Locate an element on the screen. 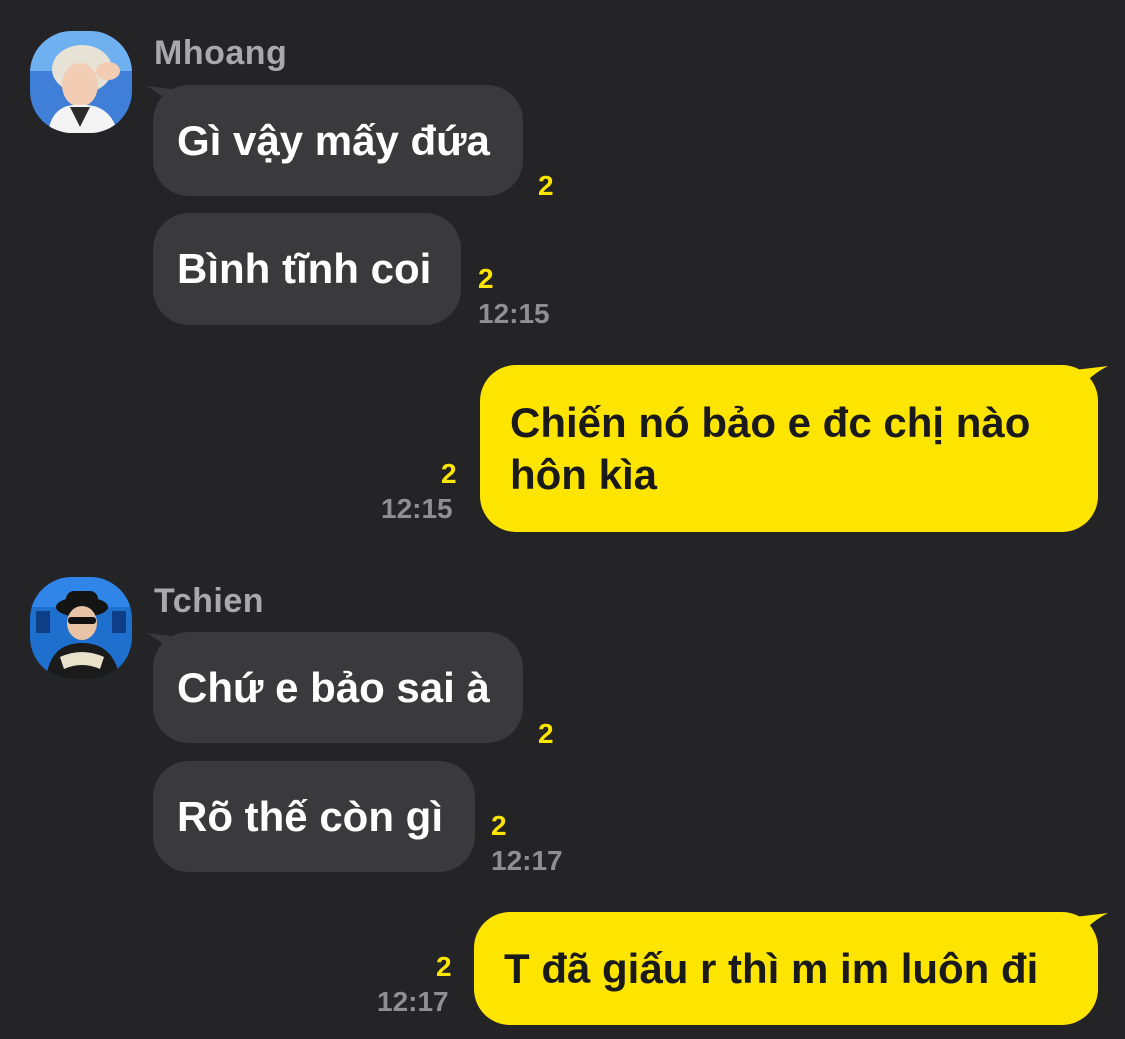 This screenshot has height=1039, width=1125. message-text: Rõ thế còn gì is located at coordinates (310, 816).